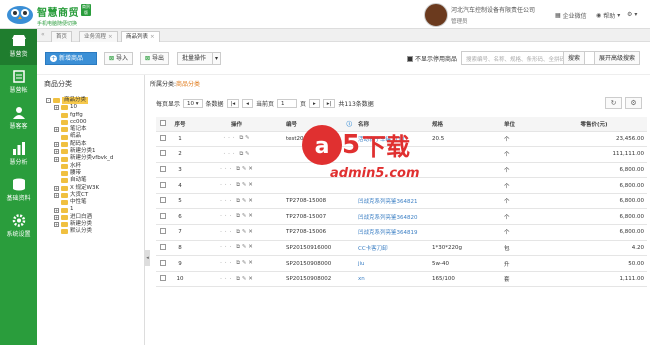 The width and height of the screenshot is (650, 345). Describe the element at coordinates (71, 58) in the screenshot. I see `add-product-button: + 新增商品` at that location.